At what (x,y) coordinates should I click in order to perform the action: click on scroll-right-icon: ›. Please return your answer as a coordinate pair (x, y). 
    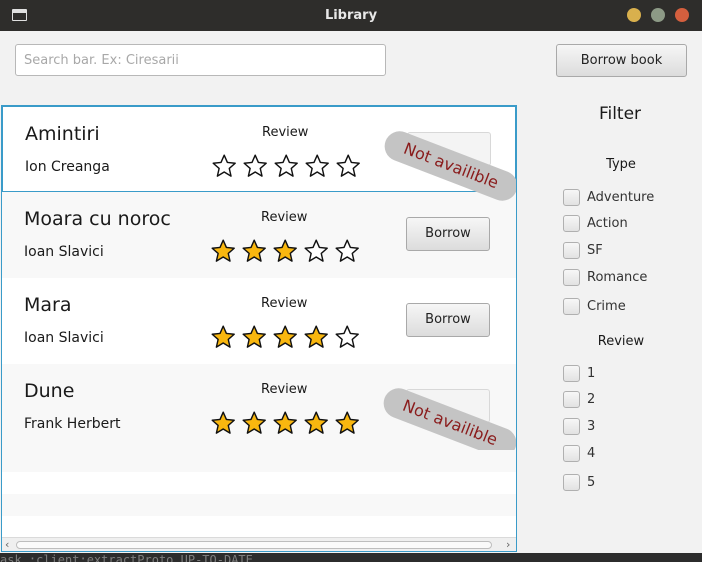
    Looking at the image, I should click on (508, 544).